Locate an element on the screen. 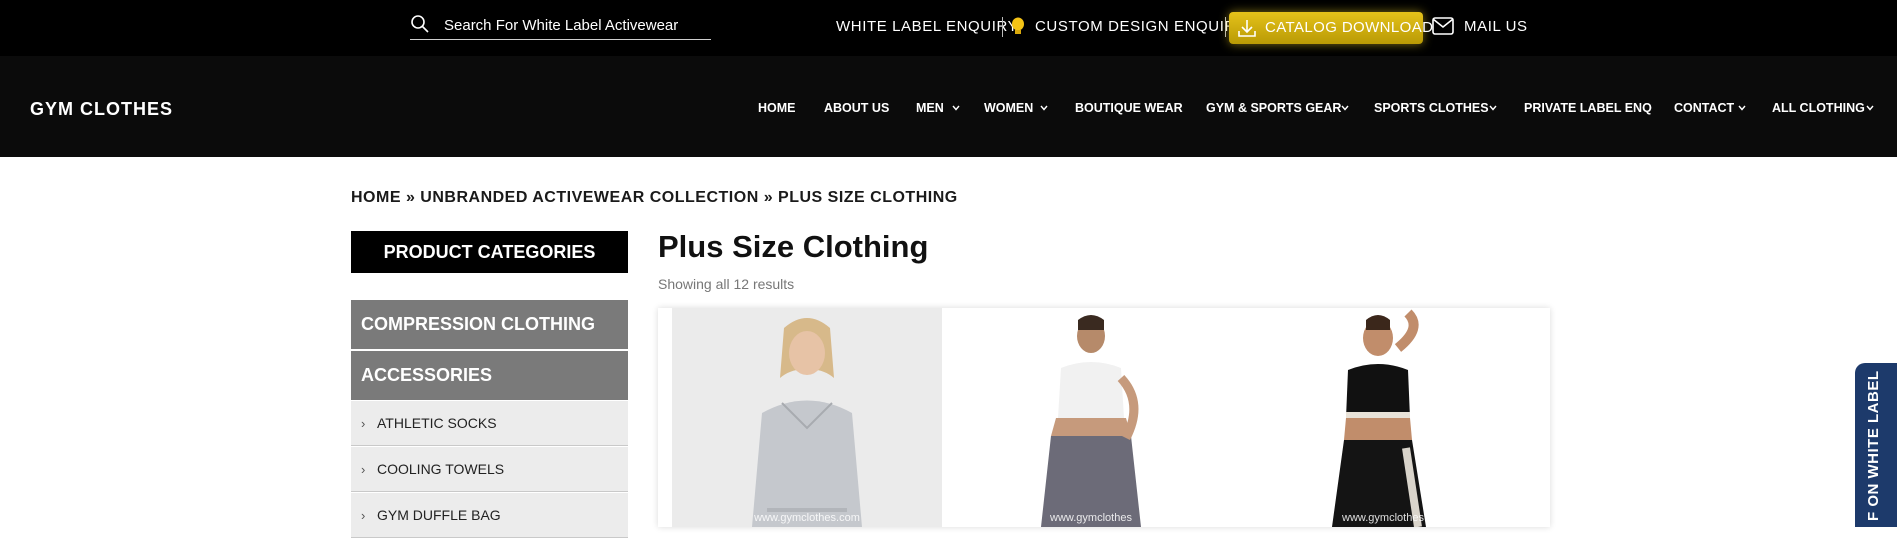 The width and height of the screenshot is (1897, 538). catalog-download-label: CATALOG DOWNLOAD is located at coordinates (1349, 27).